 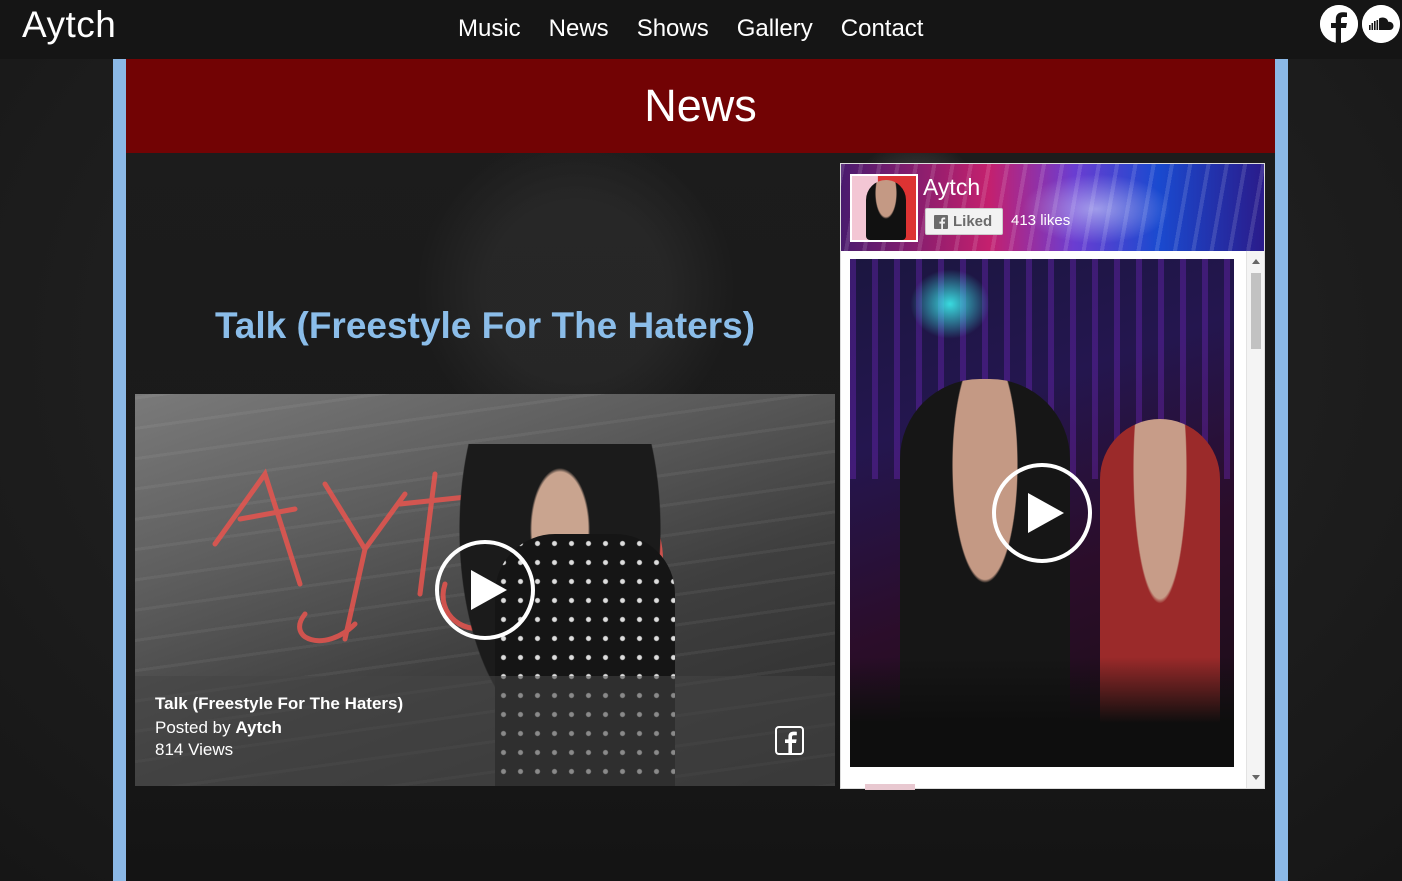 I want to click on nav-link-news: News, so click(x=579, y=29).